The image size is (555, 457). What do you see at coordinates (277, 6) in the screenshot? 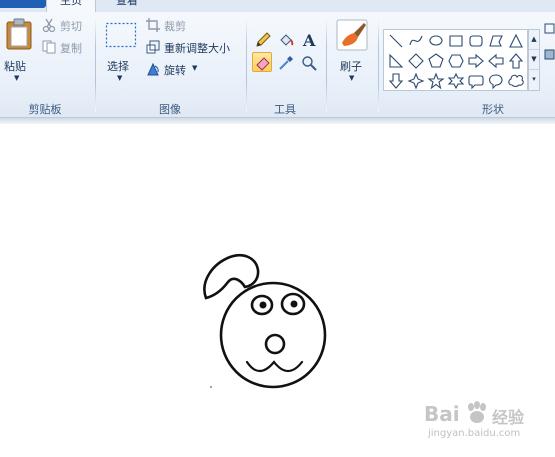
I see `ribbon-tab-strip: 主页 查看` at bounding box center [277, 6].